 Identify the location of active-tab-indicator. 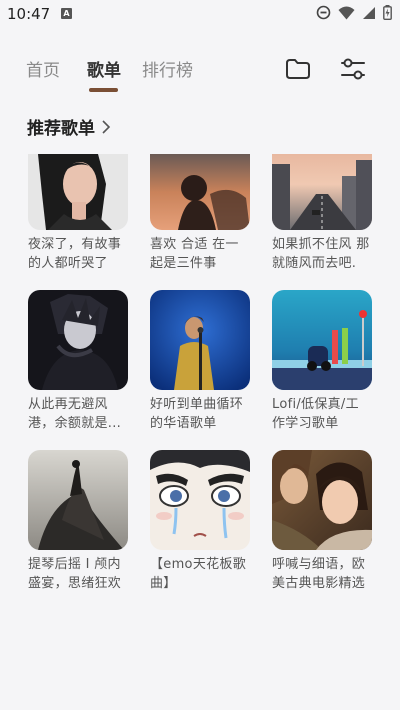
(103, 90).